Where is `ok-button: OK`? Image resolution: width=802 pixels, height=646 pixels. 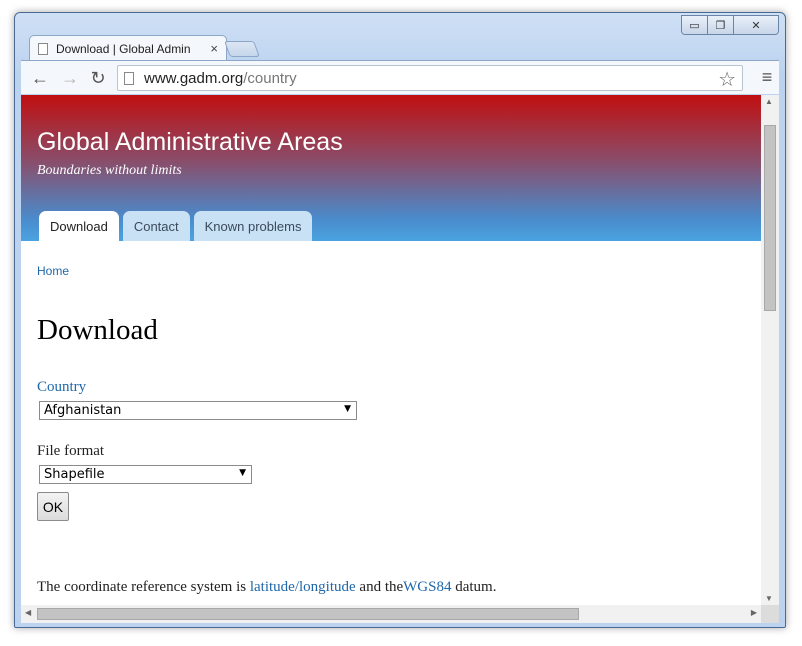
ok-button: OK is located at coordinates (53, 506).